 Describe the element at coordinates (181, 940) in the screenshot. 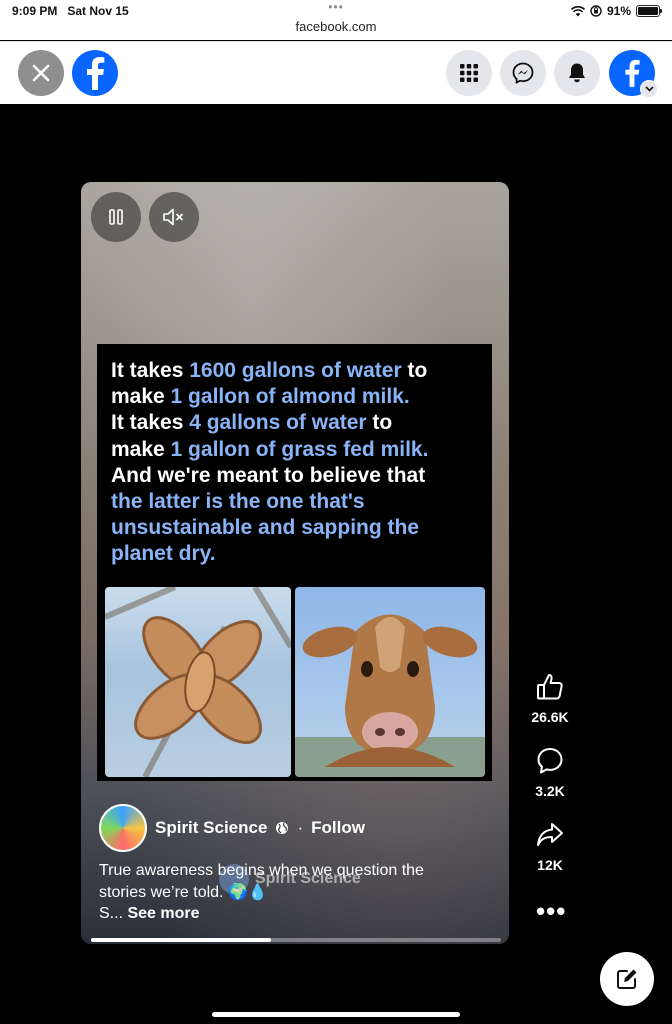

I see `video-progress-fill` at that location.